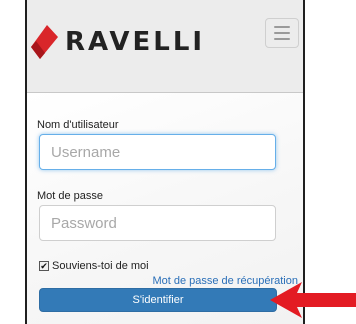  I want to click on username-input, so click(157, 152).